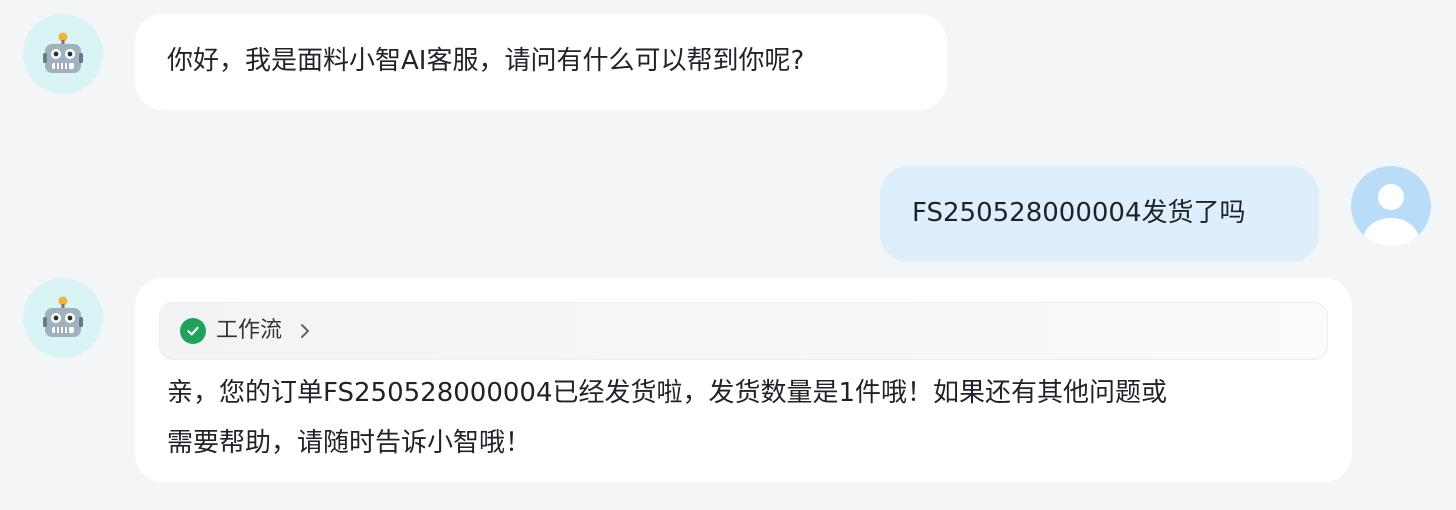 Image resolution: width=1456 pixels, height=510 pixels. I want to click on user-icon, so click(1391, 215).